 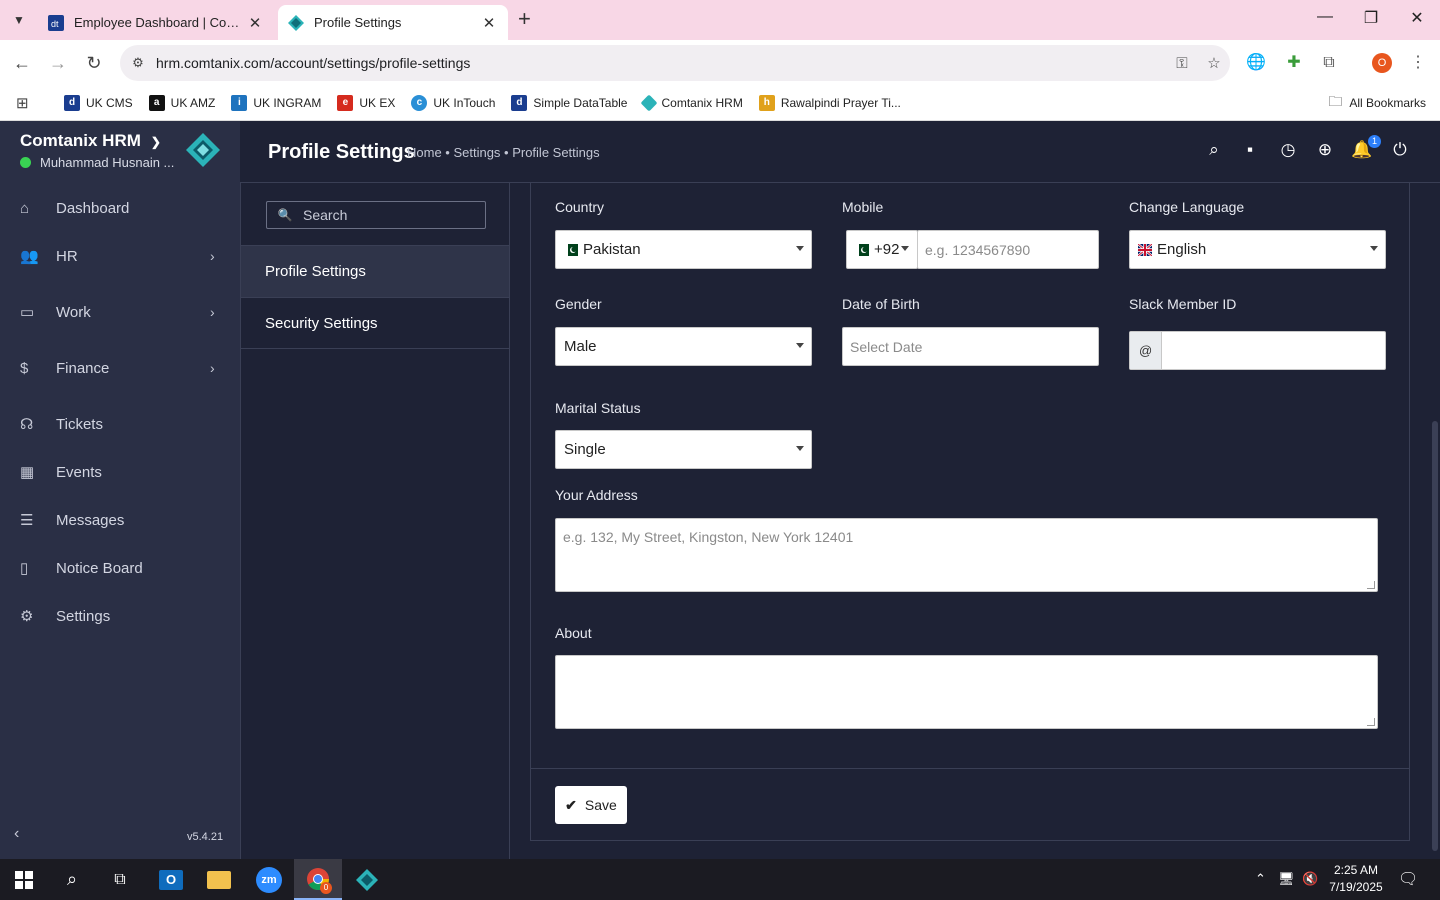 I want to click on system-clock: 2:25 AM 7/19/2025, so click(x=1356, y=879).